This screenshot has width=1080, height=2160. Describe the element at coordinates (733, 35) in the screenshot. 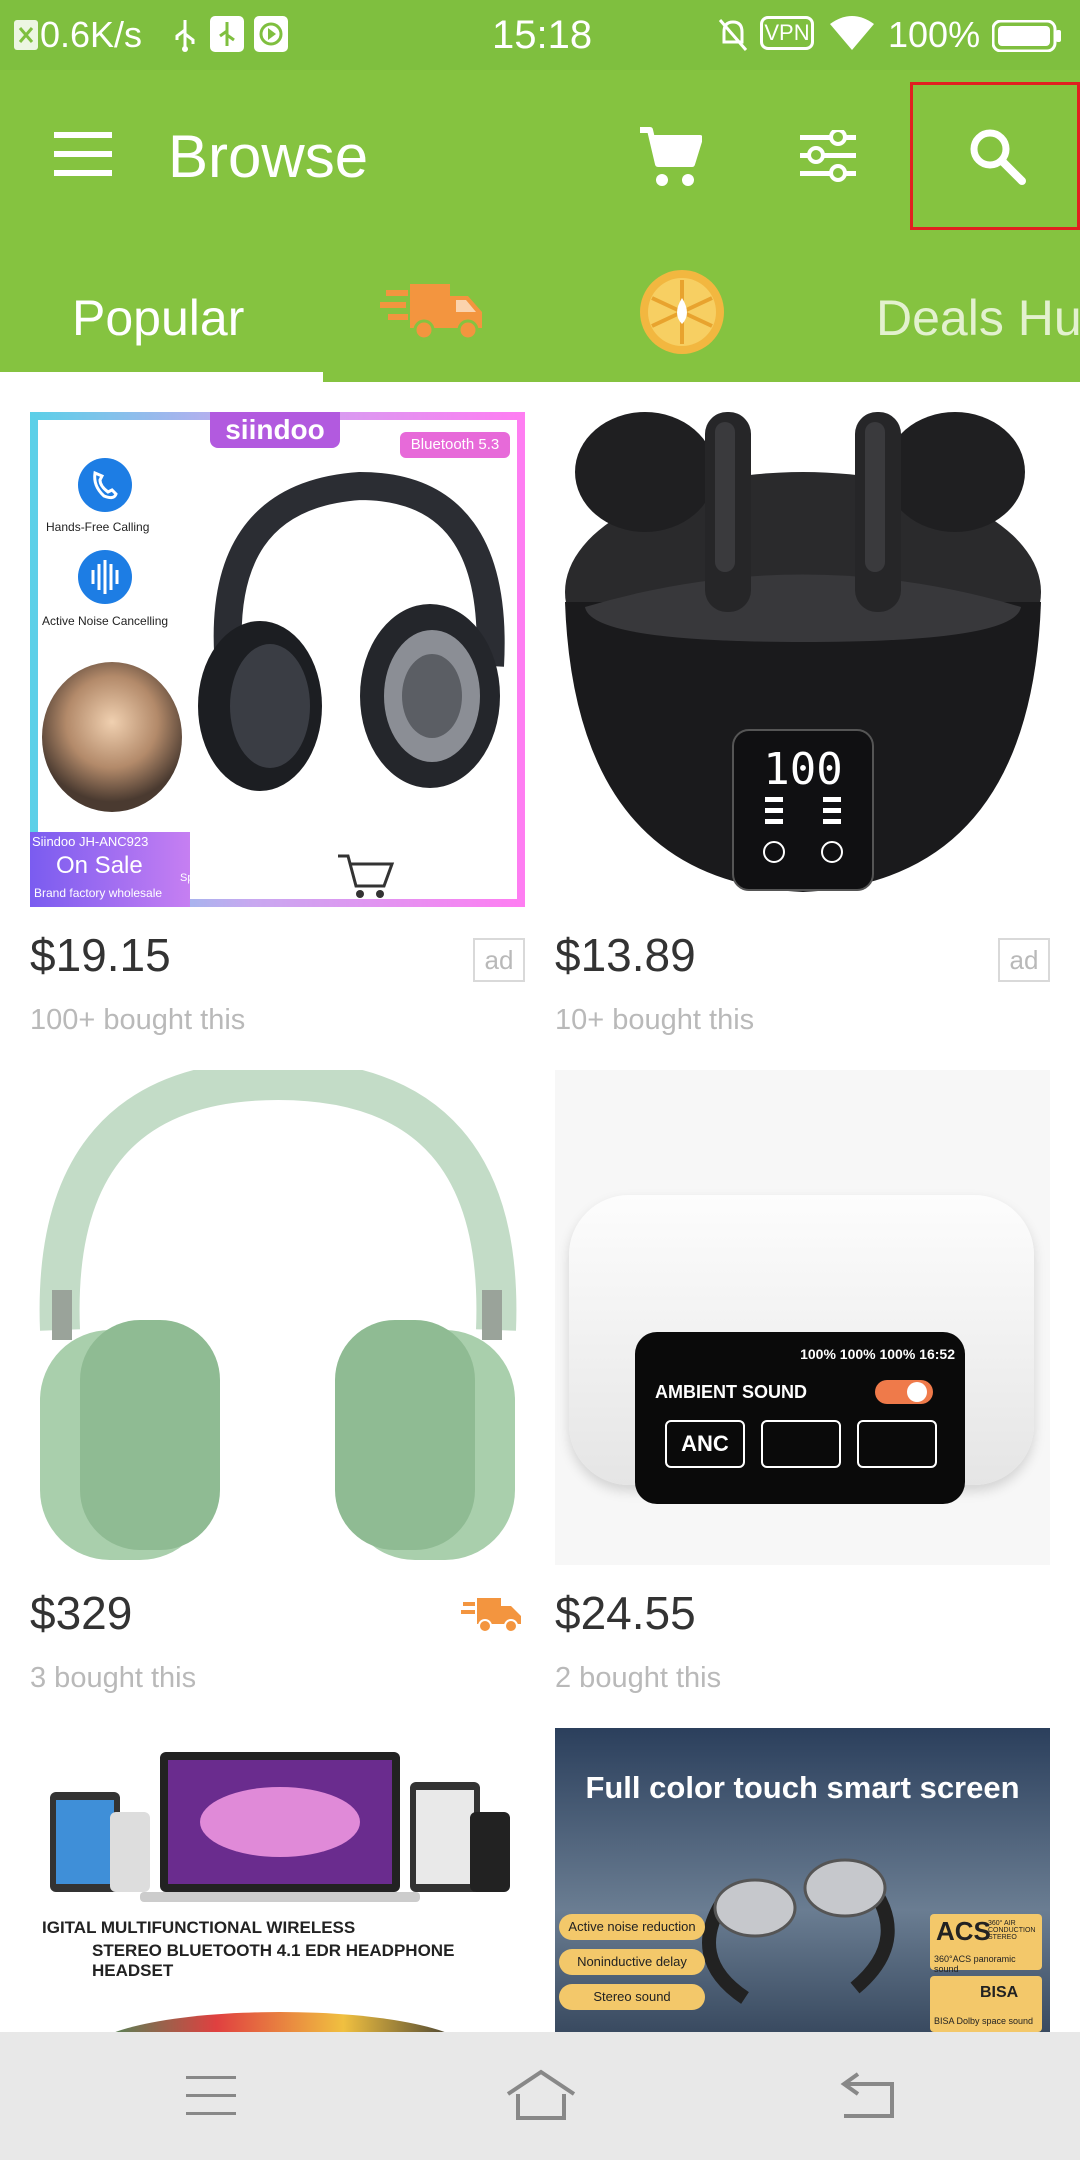

I see `silent-bell-icon` at that location.